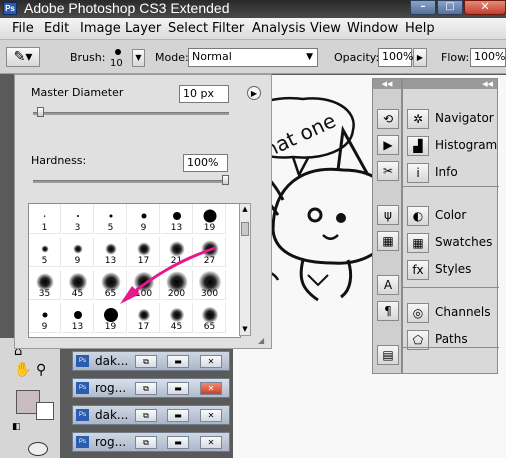 The height and width of the screenshot is (458, 506). What do you see at coordinates (452, 119) in the screenshot?
I see `panel-item-navigator: ✲ Navigator` at bounding box center [452, 119].